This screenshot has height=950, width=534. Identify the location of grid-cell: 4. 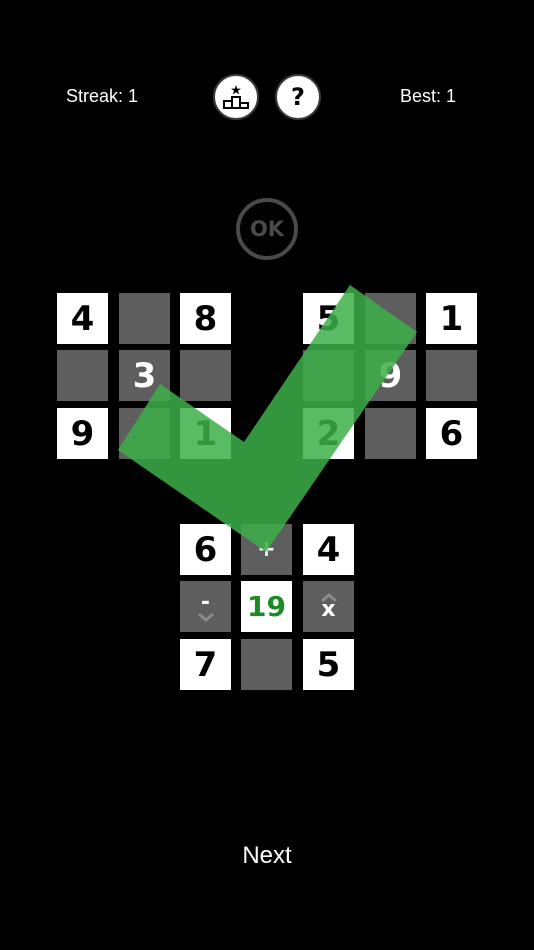
(82, 318).